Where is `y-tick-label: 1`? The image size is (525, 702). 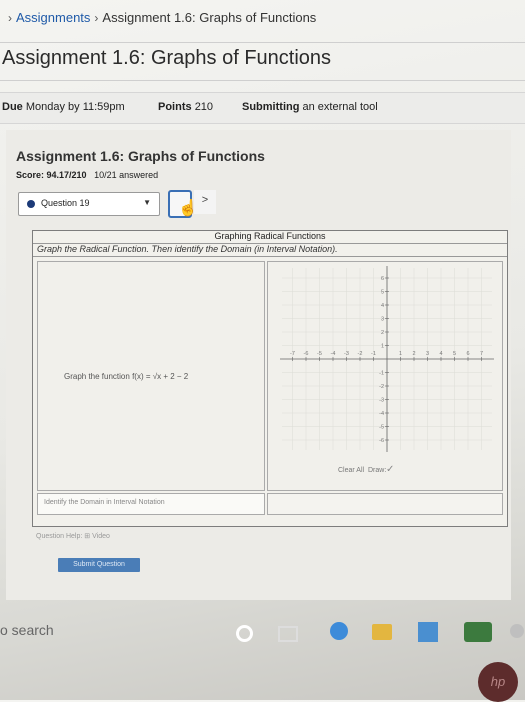 y-tick-label: 1 is located at coordinates (382, 347).